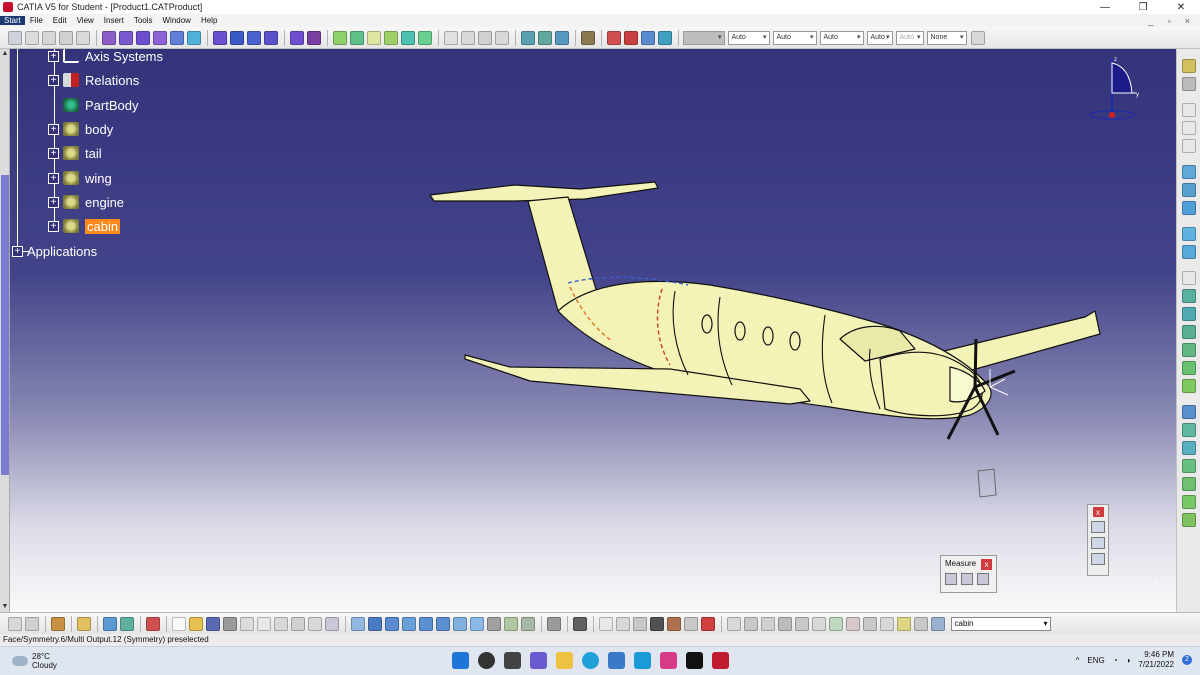 This screenshot has height=675, width=1200. Describe the element at coordinates (264, 623) in the screenshot. I see `copy-icon` at that location.